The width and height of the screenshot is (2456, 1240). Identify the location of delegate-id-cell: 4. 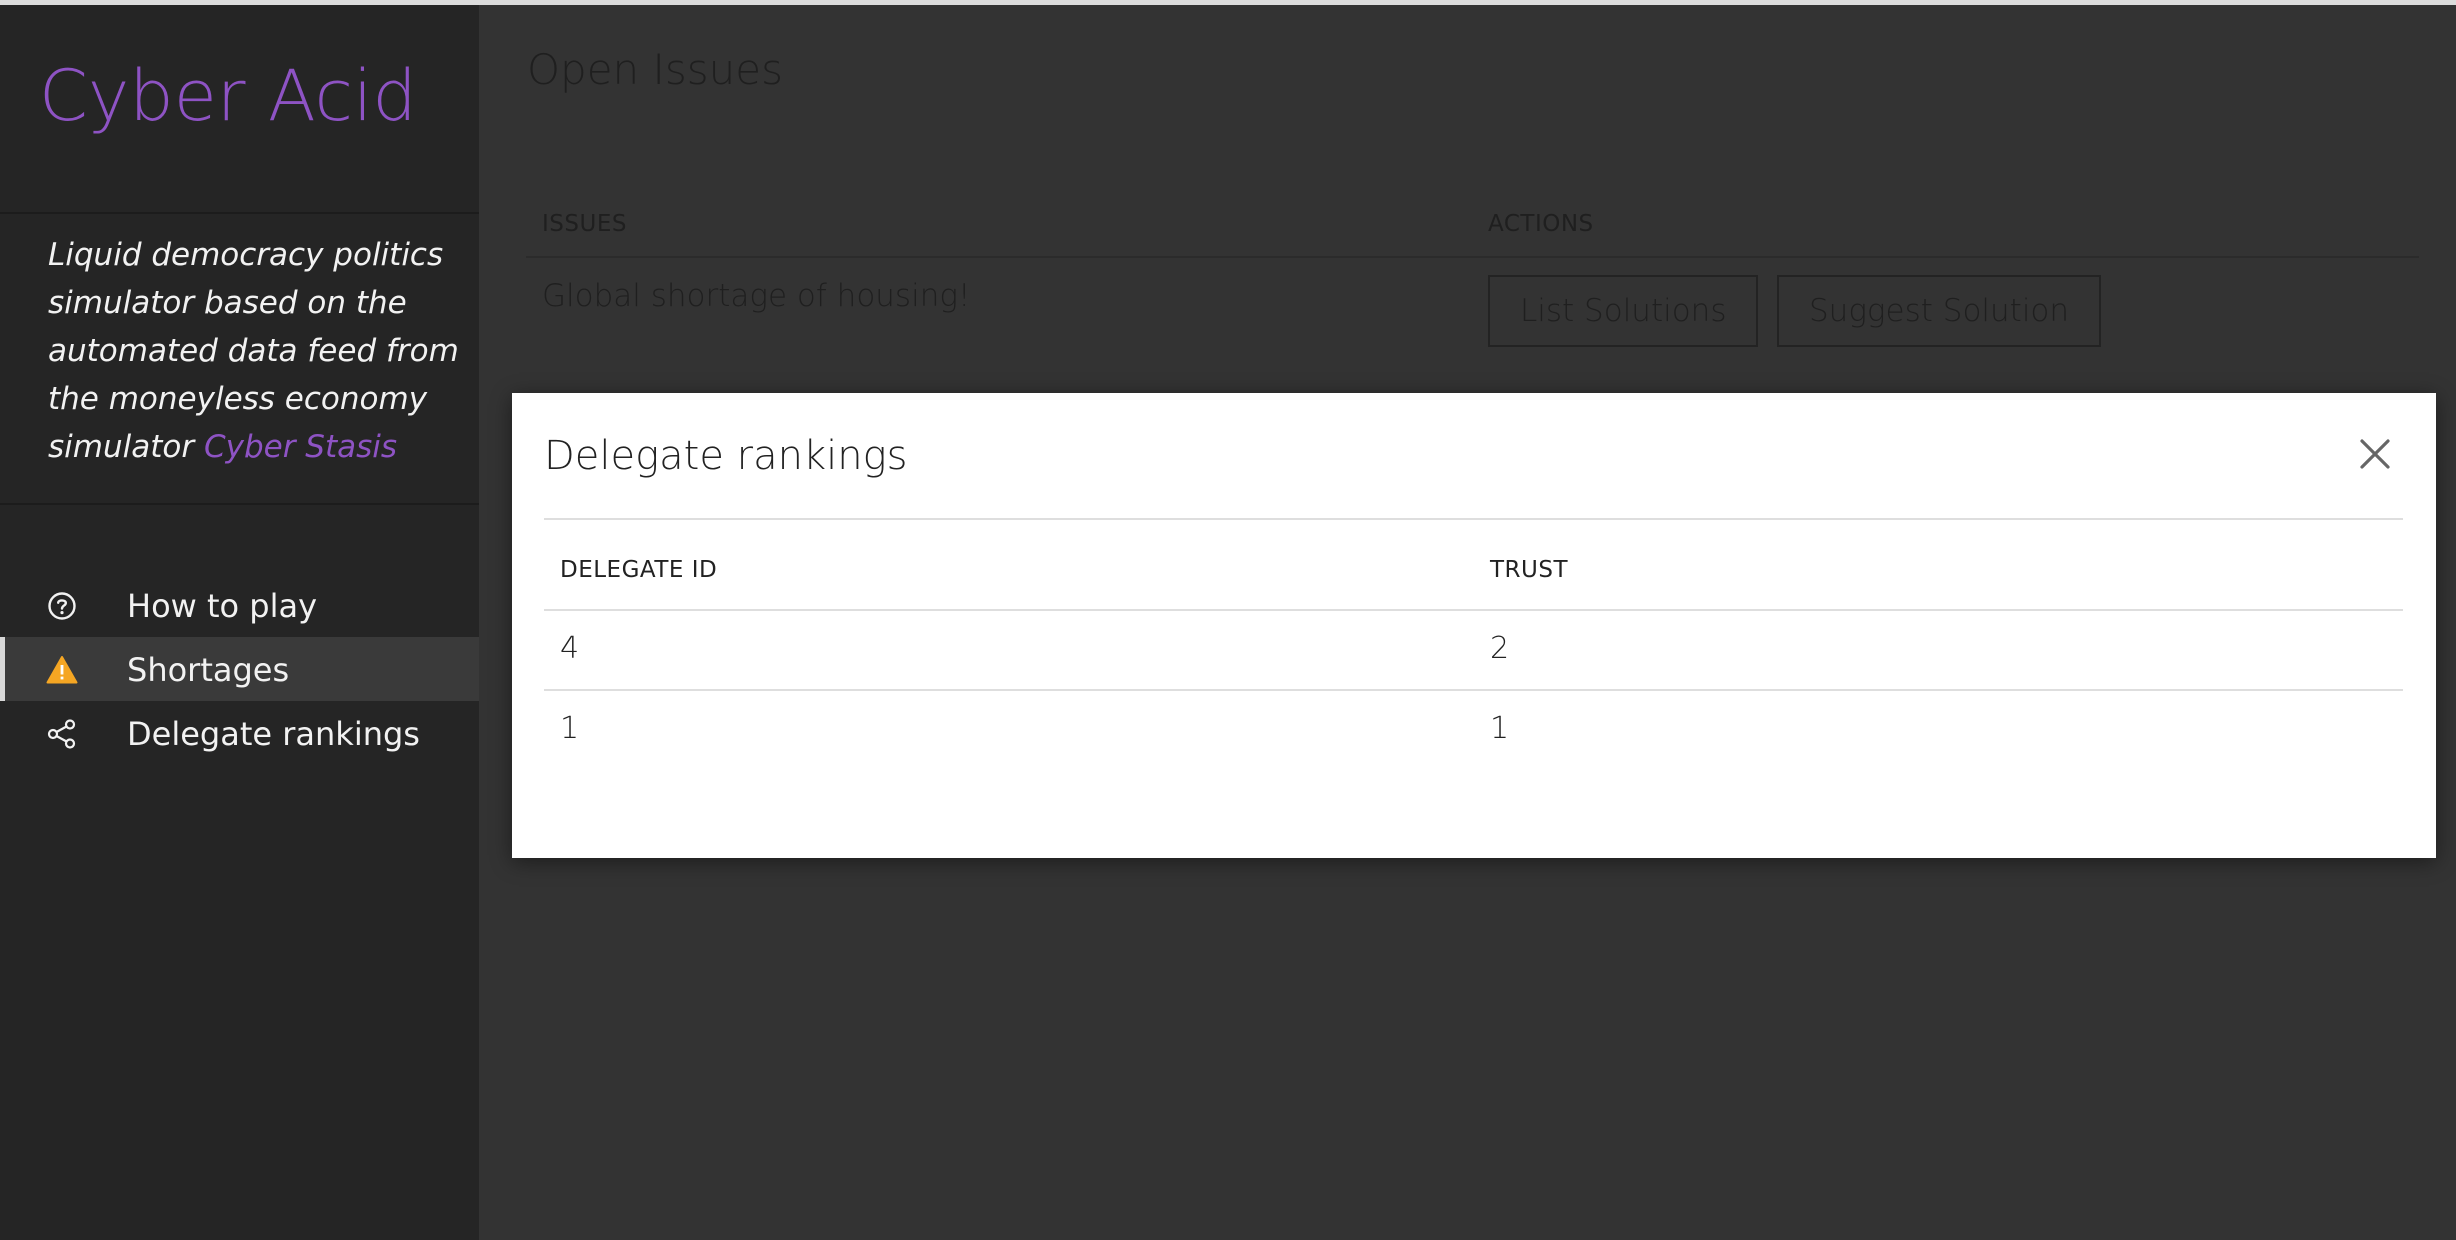
(570, 648).